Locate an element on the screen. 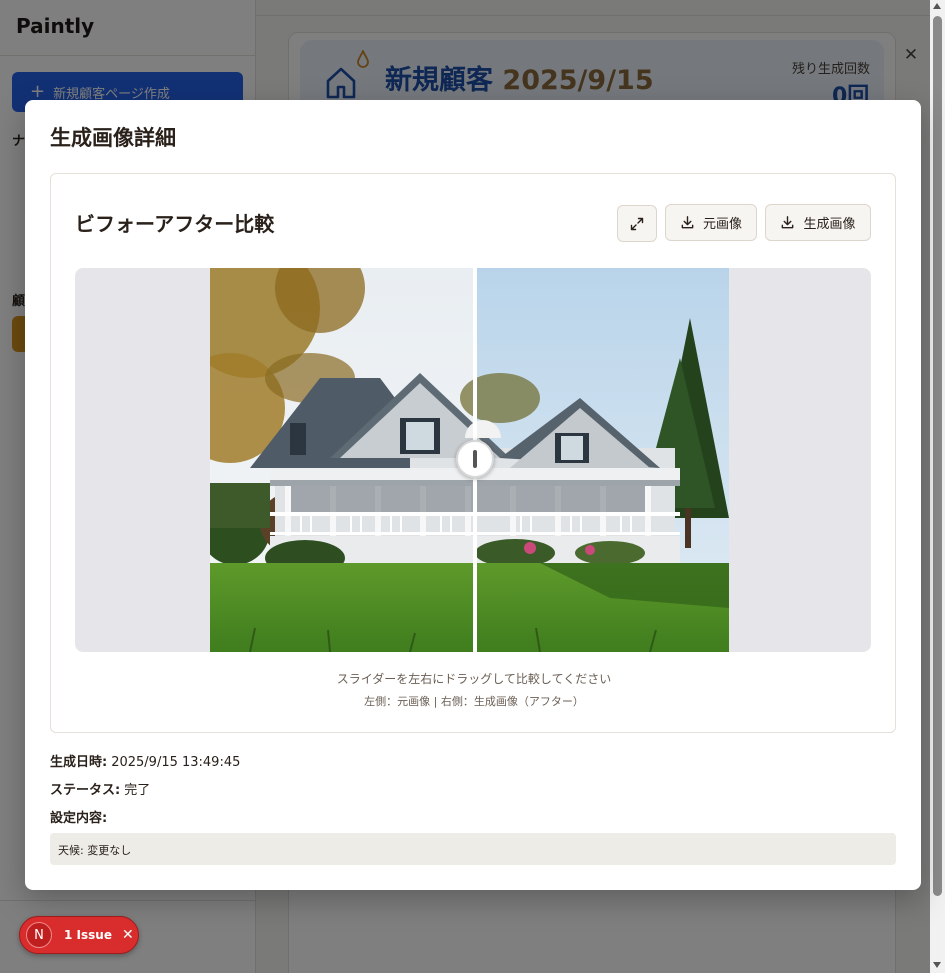 This screenshot has height=973, width=945. expand-icon is located at coordinates (637, 223).